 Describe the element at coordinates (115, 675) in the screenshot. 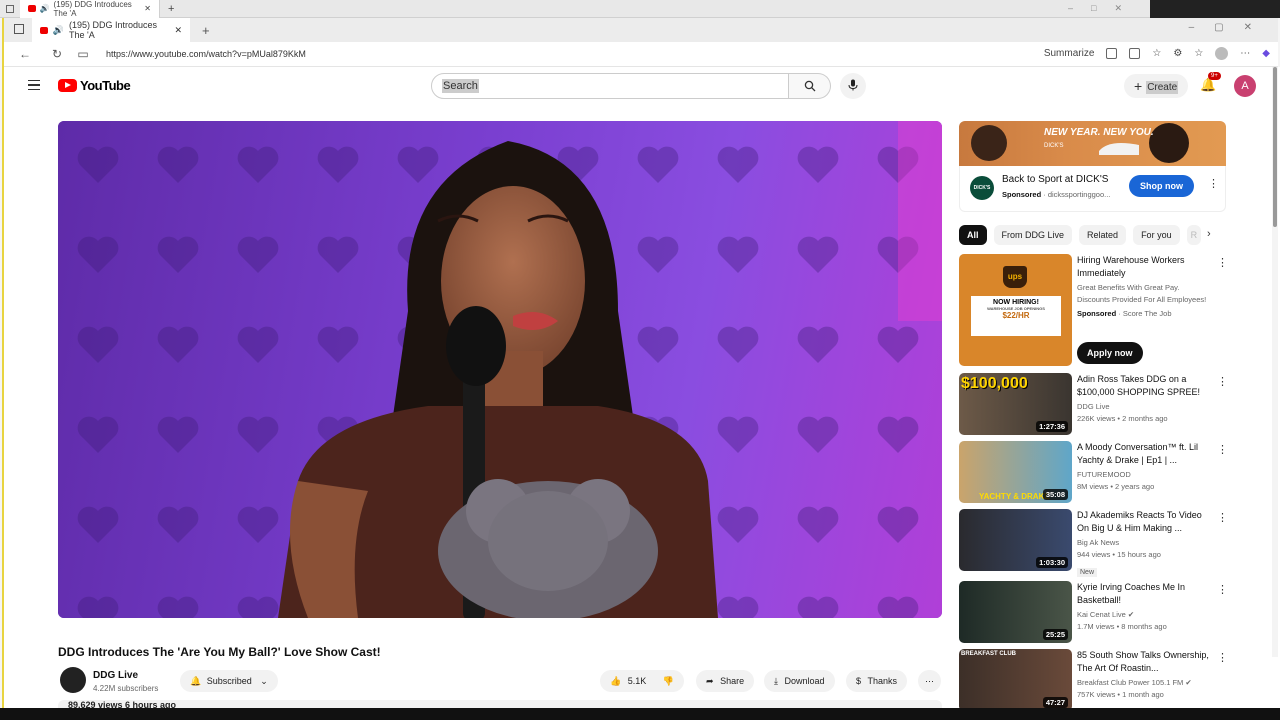

I see `channel-name: DDG Live` at that location.